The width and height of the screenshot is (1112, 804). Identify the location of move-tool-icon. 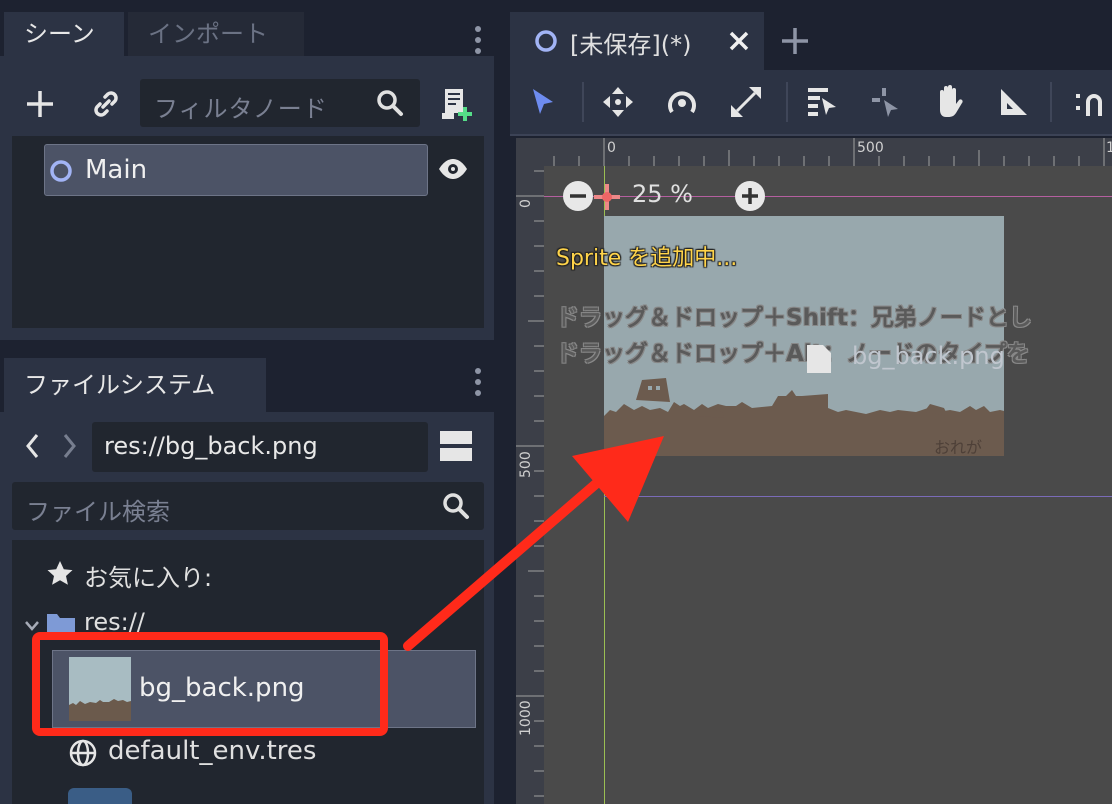
(618, 102).